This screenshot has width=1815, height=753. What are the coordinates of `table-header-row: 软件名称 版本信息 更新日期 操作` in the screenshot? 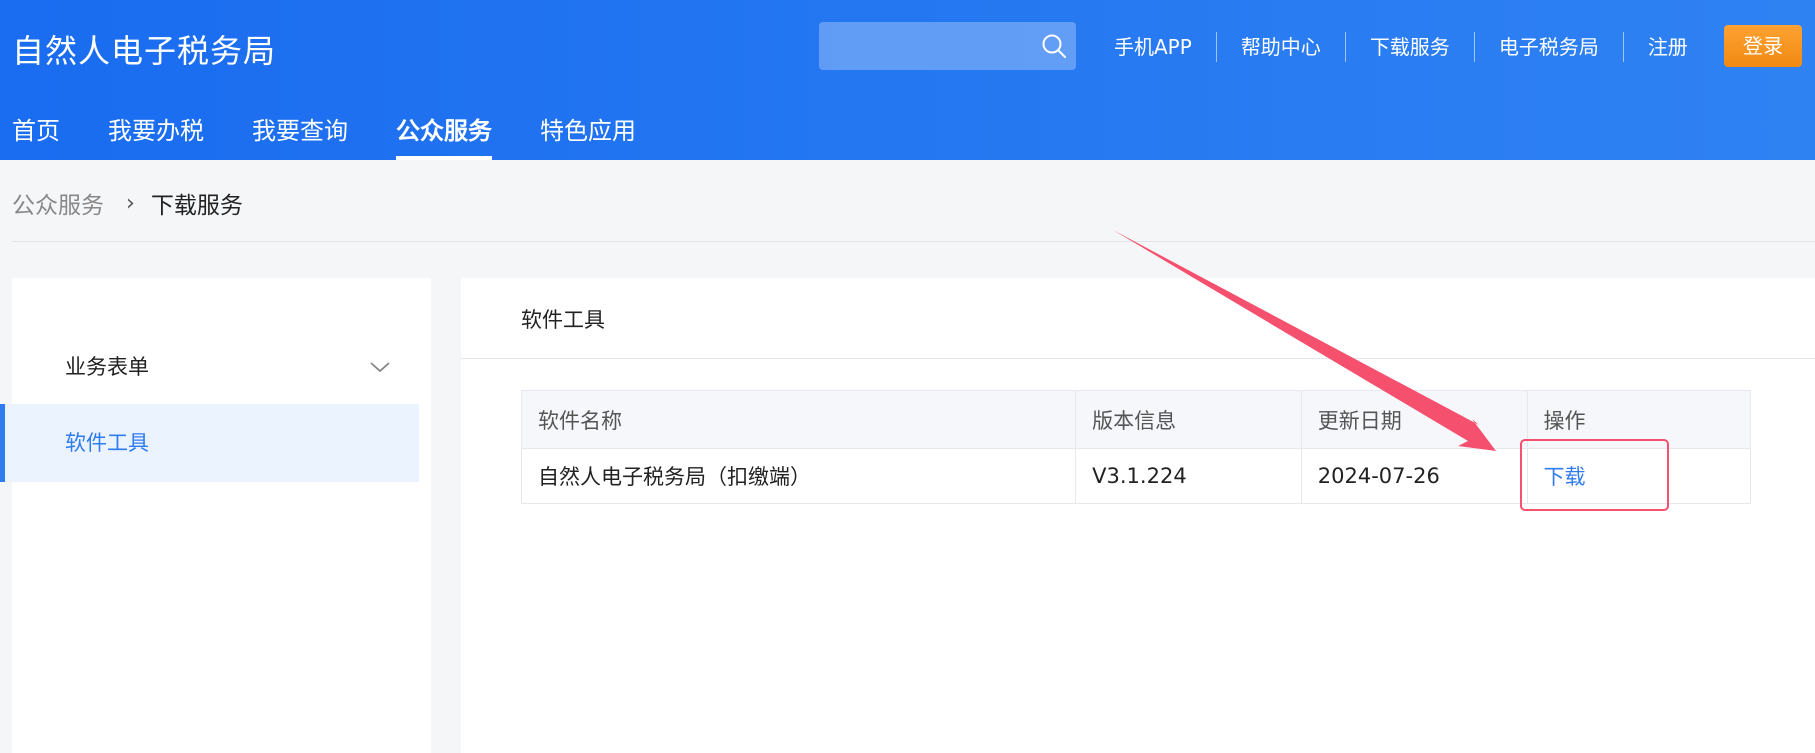 It's located at (1135, 419).